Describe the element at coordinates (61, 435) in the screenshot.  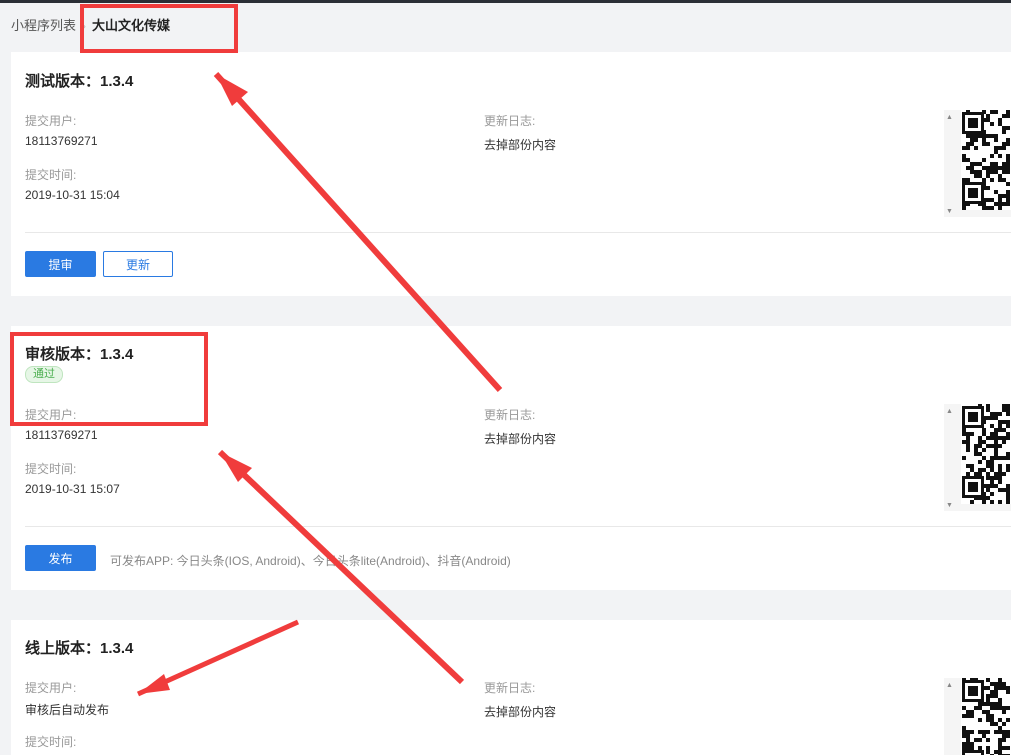
I see `audit-submitter-value: 18113769271` at that location.